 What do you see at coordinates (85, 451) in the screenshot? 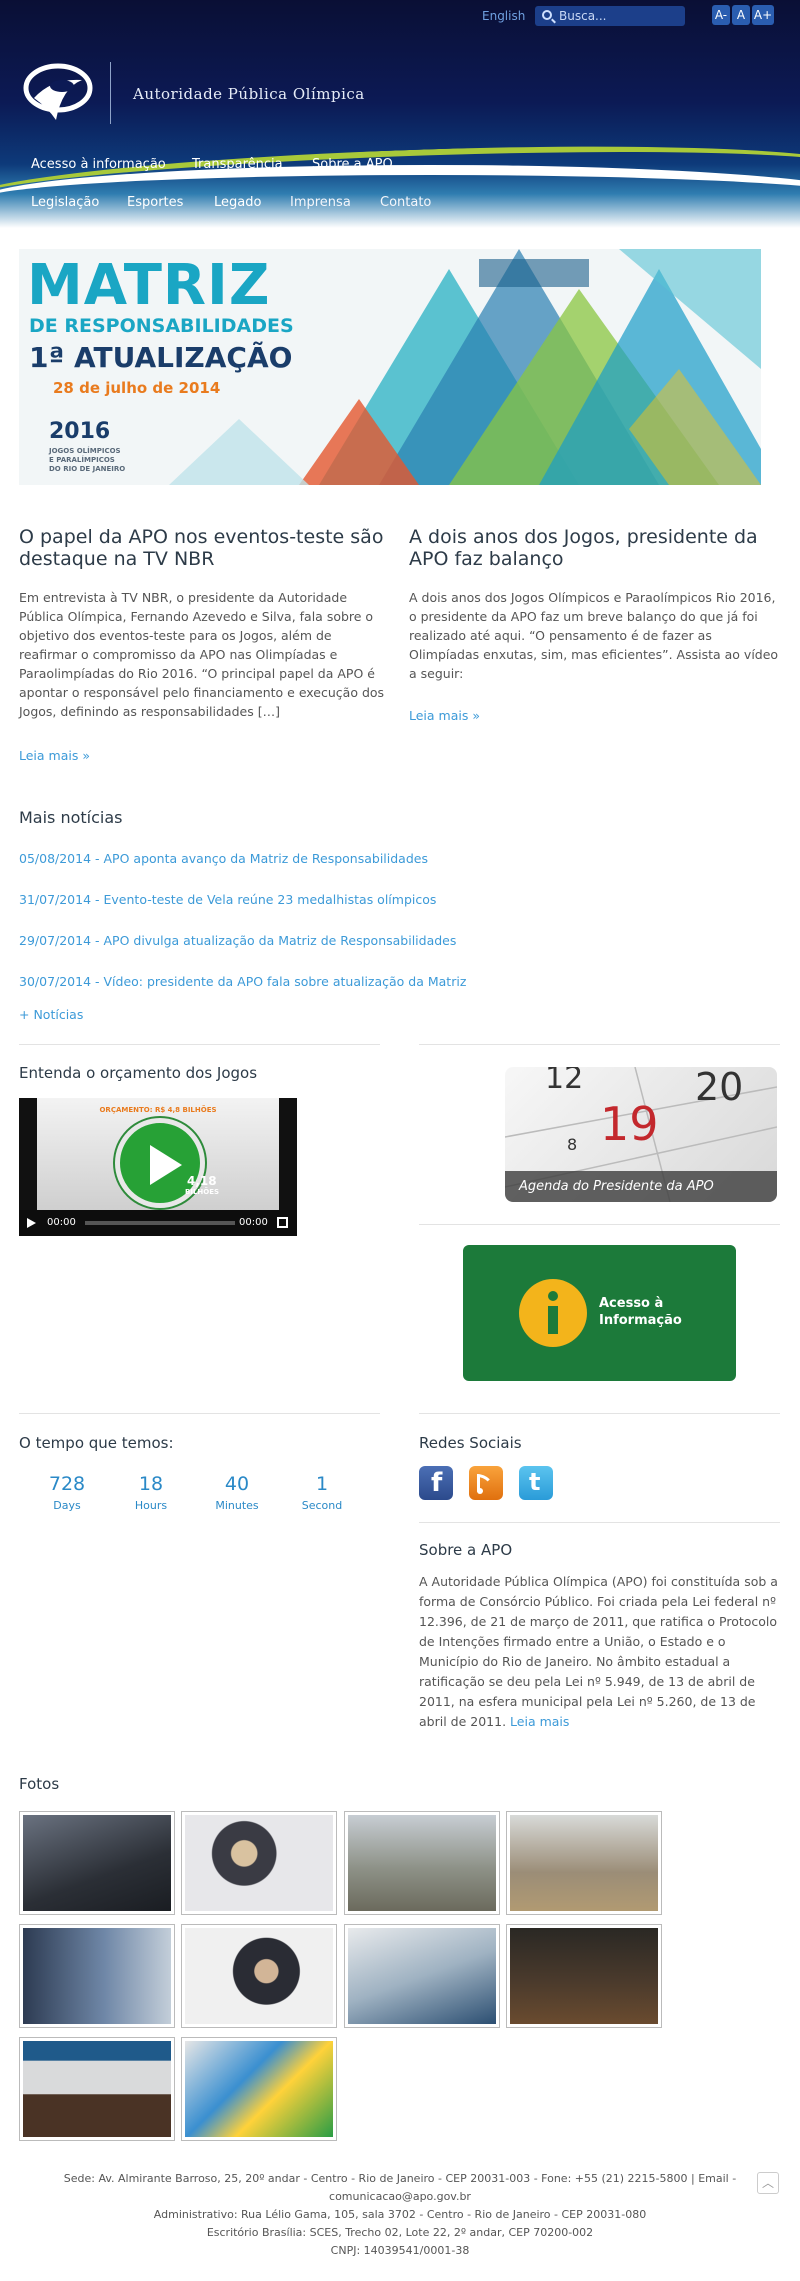
I see `banner-sub1: JOGOS OLÍMPICOS` at bounding box center [85, 451].